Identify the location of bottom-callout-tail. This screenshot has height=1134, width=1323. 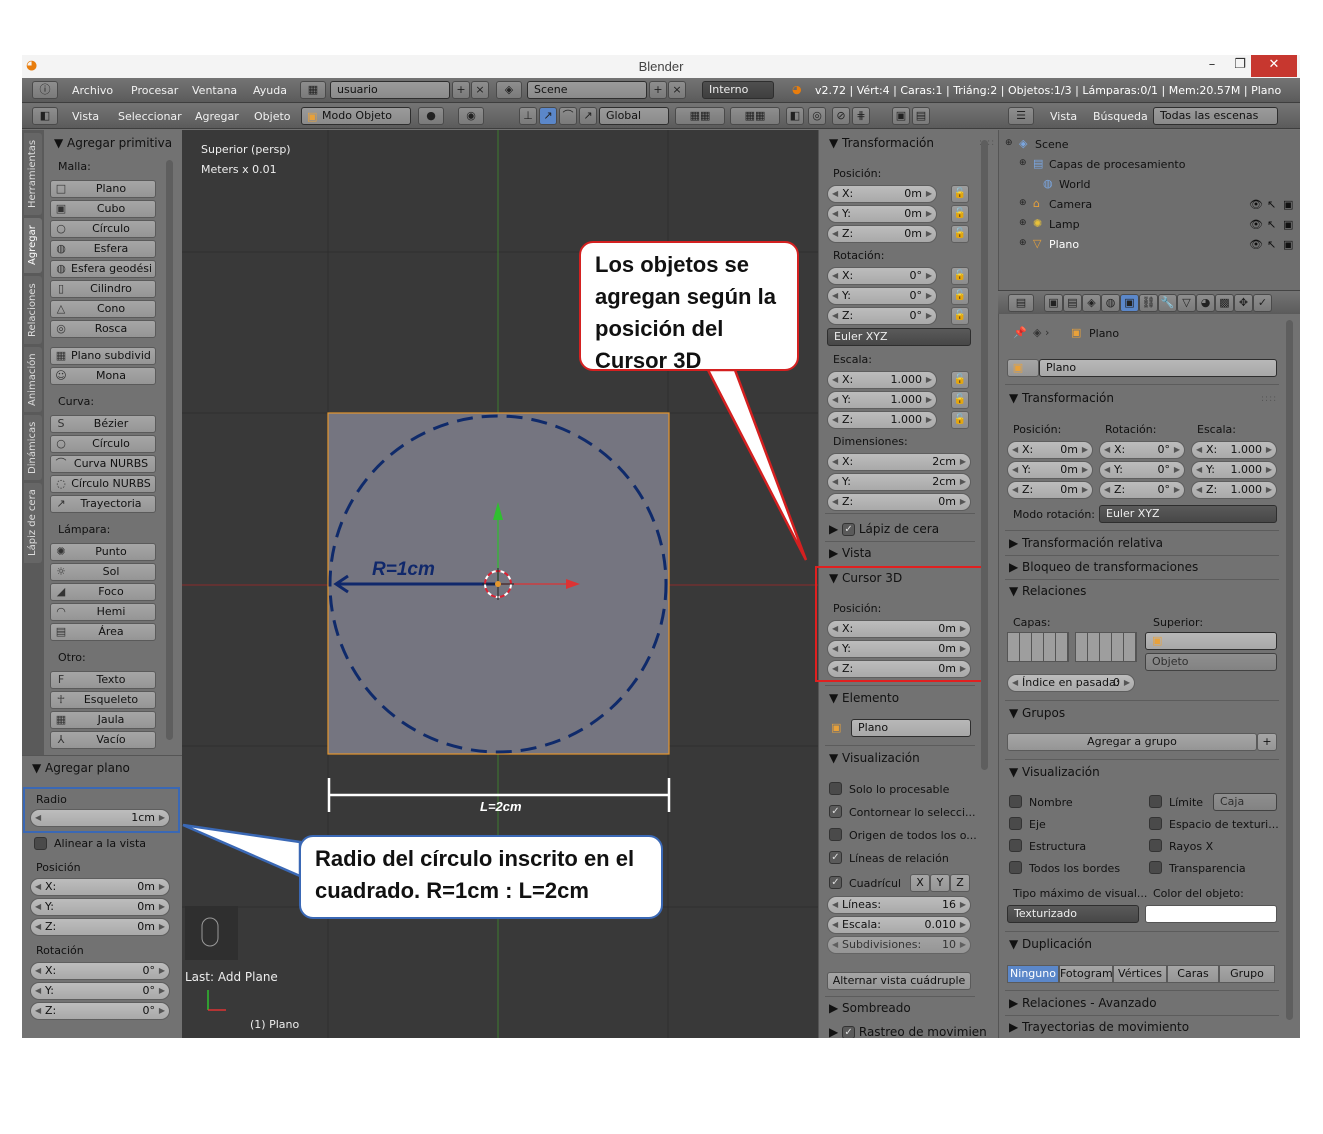
(242, 850).